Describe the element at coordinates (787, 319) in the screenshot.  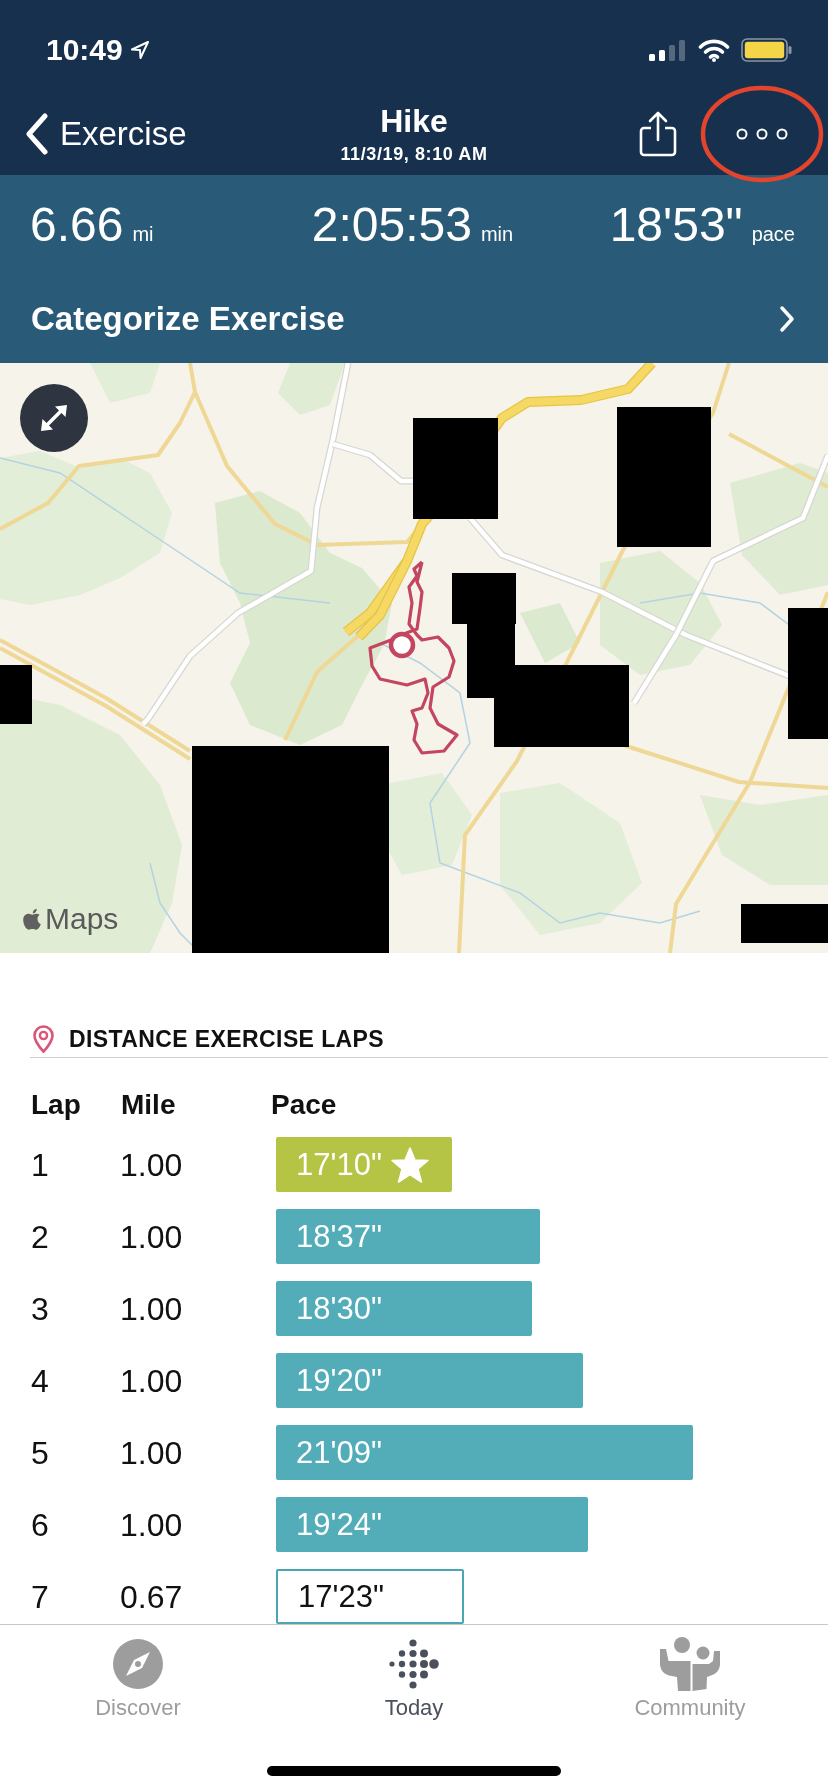
I see `chevron-right-icon` at that location.